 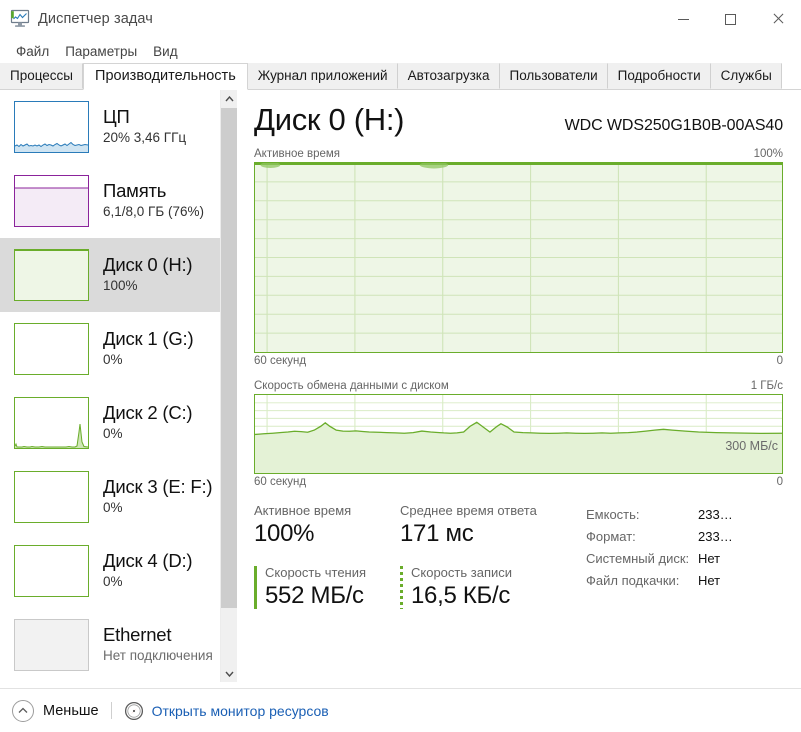 I want to click on sidebar-item-disk4-title: Диск 4 (D:), so click(x=148, y=561).